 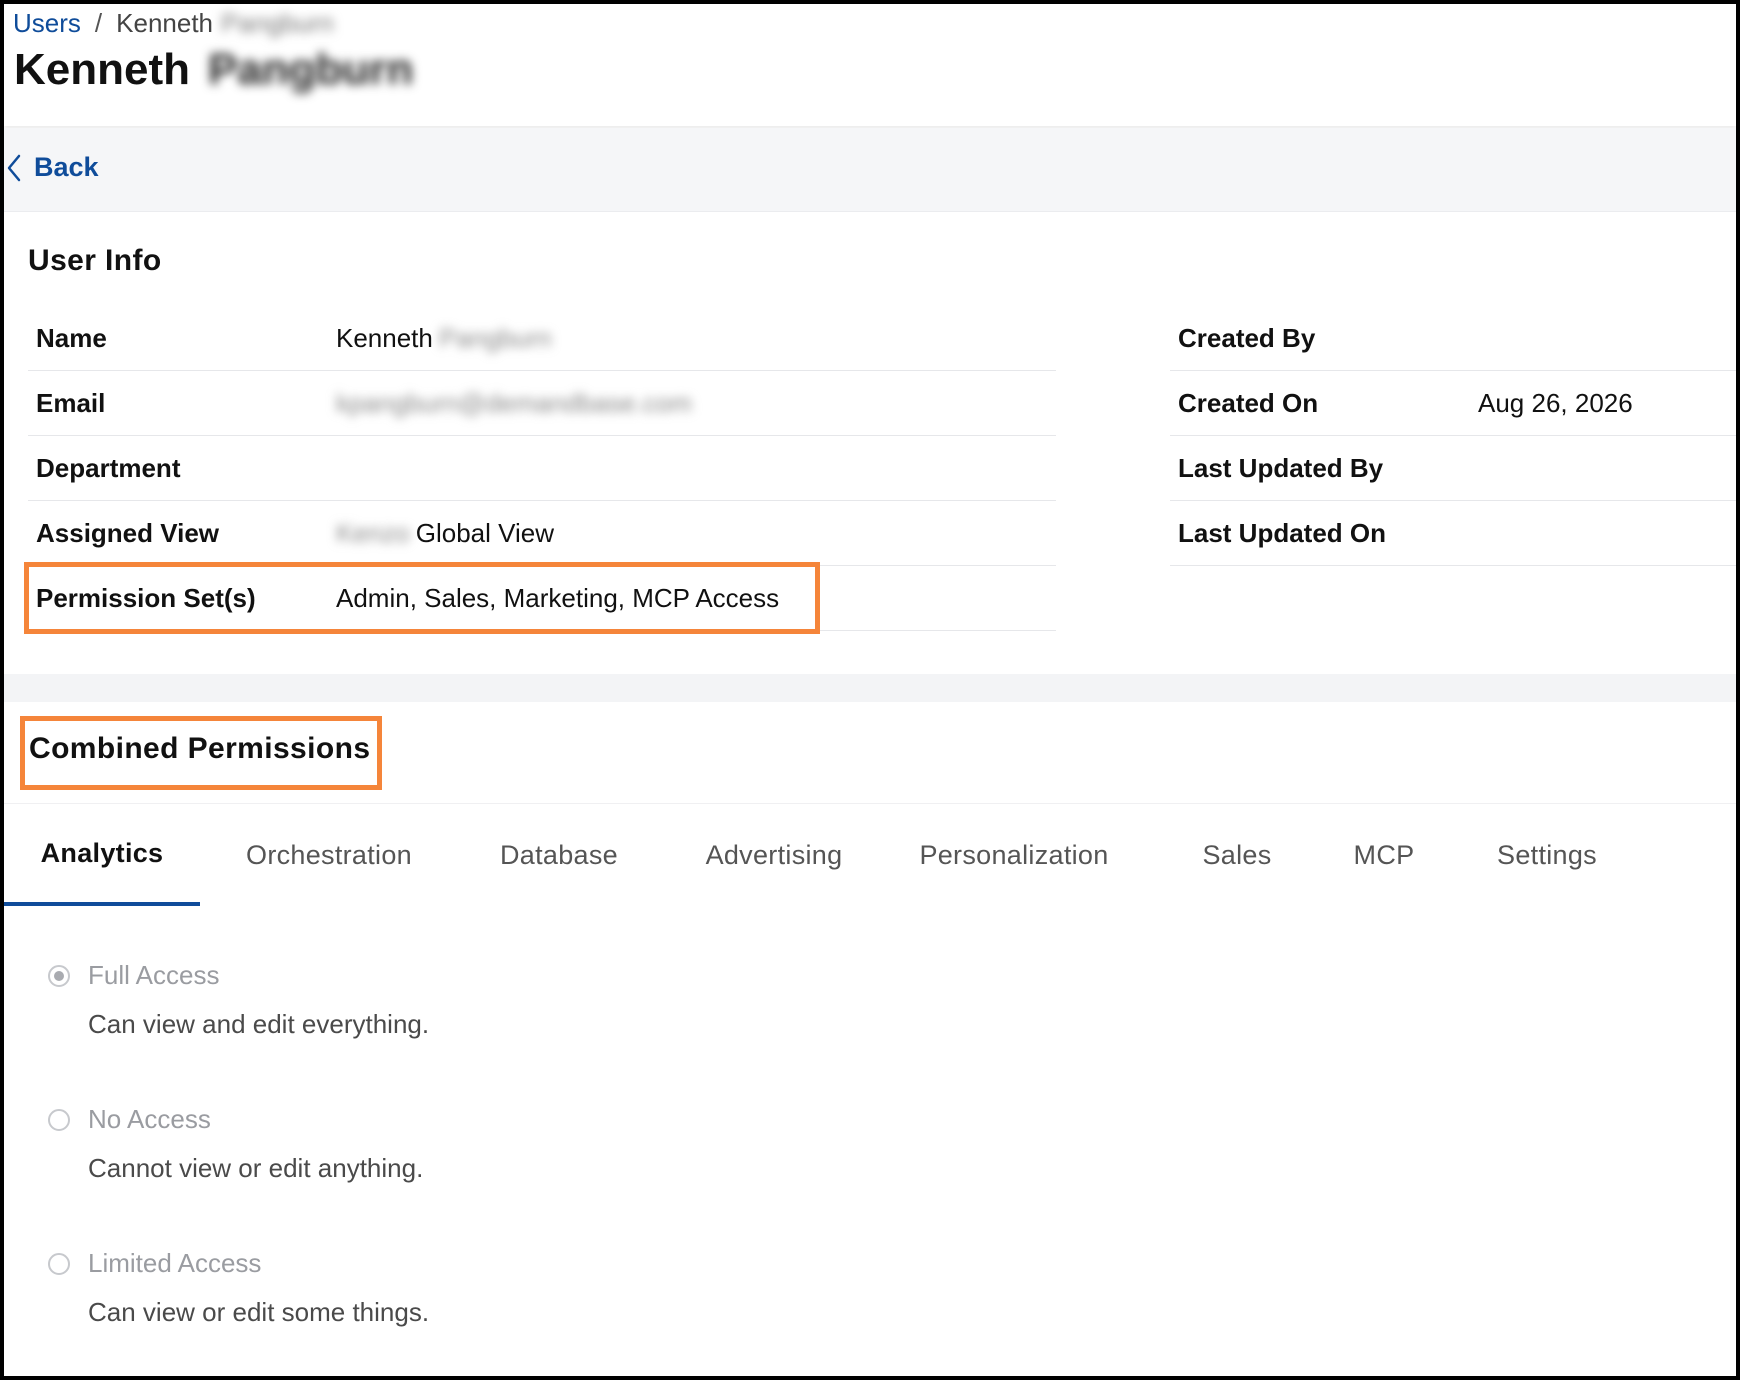 I want to click on info-value: Kenzo Global View, so click(x=445, y=533).